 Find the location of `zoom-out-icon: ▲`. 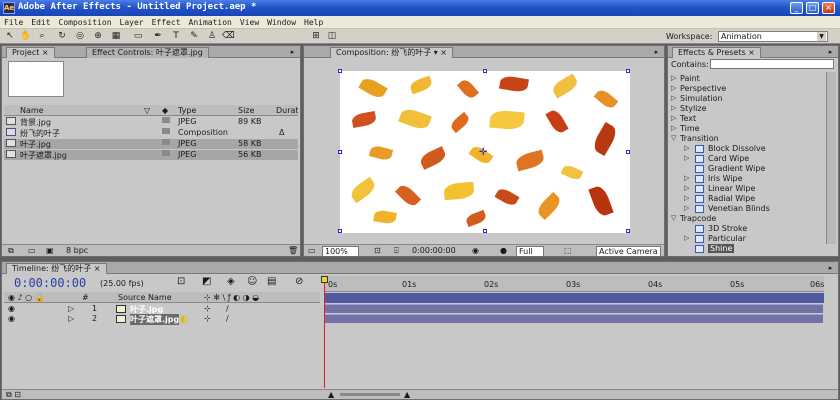

zoom-out-icon: ▲ is located at coordinates (331, 394).